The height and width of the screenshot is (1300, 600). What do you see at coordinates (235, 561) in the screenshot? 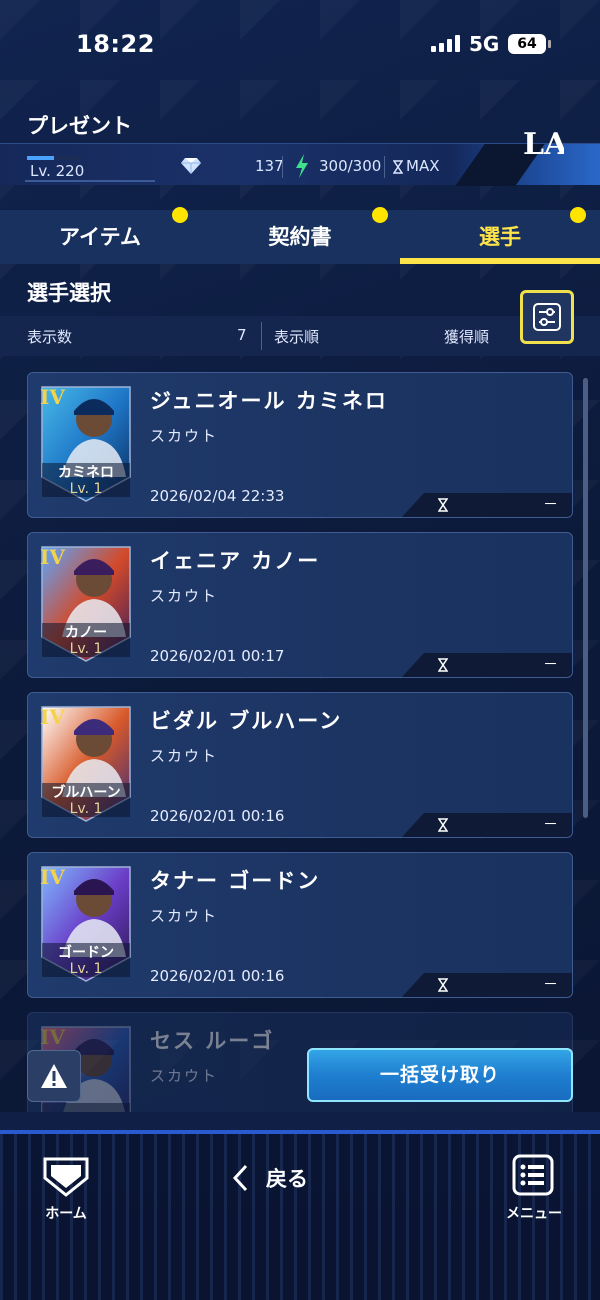
I see `player-name: イェニア カノー` at bounding box center [235, 561].